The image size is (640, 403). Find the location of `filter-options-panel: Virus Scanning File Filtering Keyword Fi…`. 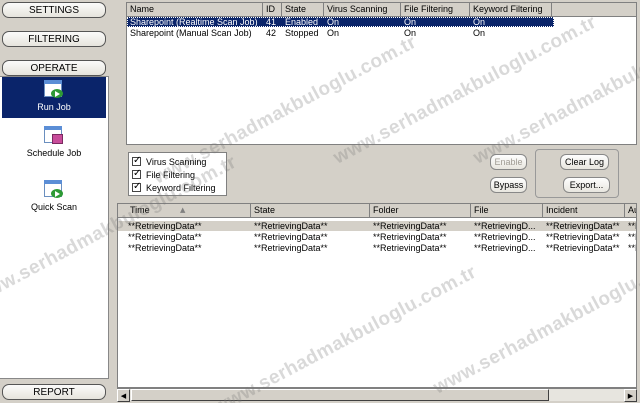

filter-options-panel: Virus Scanning File Filtering Keyword Fi… is located at coordinates (177, 174).